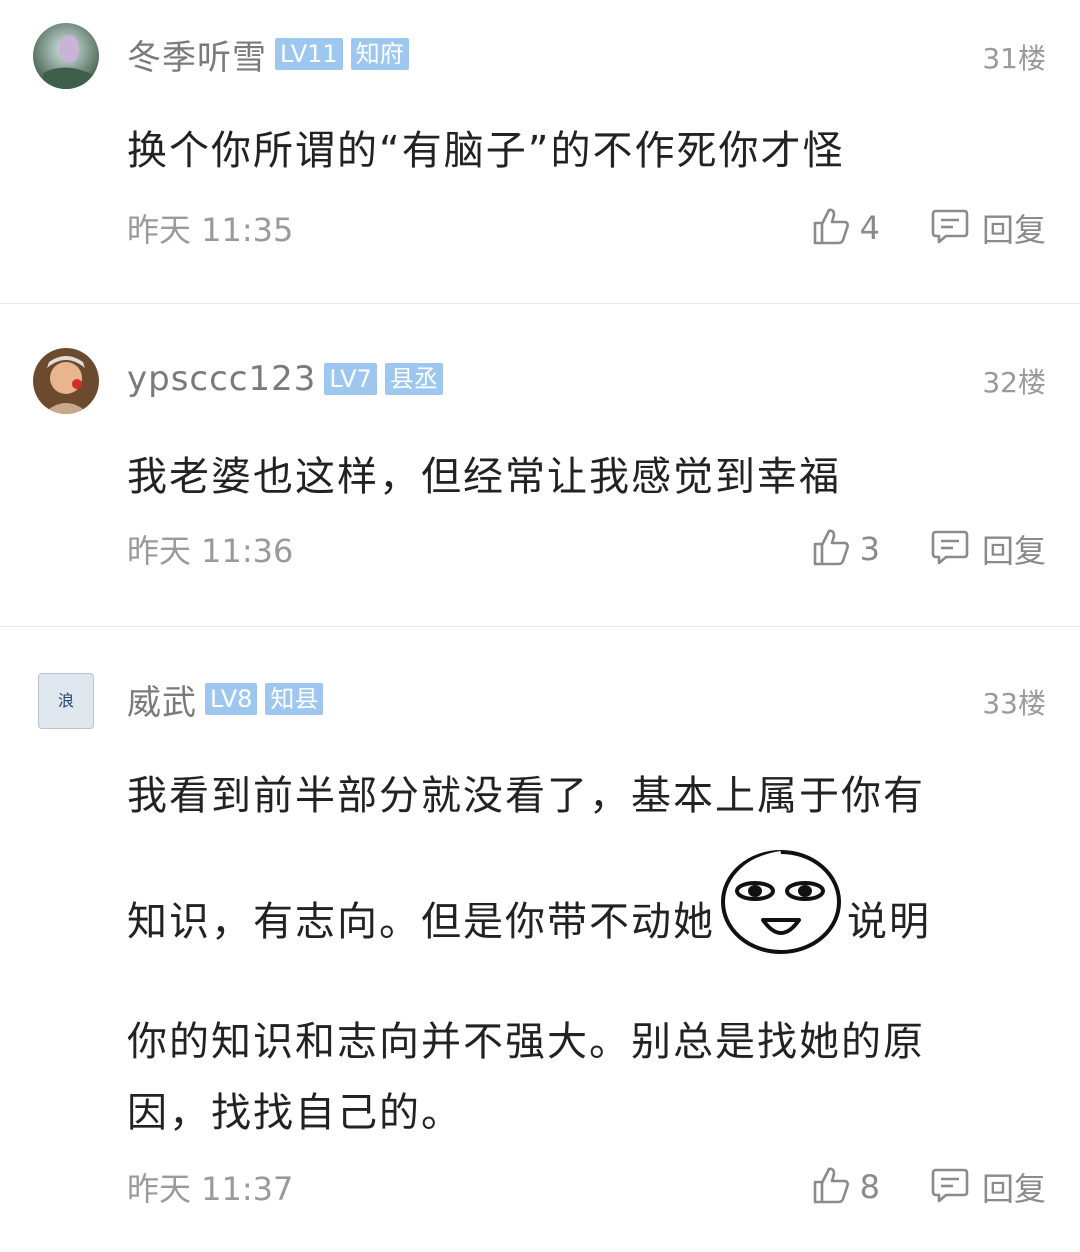 This screenshot has width=1080, height=1252. Describe the element at coordinates (309, 54) in the screenshot. I see `level-badge: LV11` at that location.